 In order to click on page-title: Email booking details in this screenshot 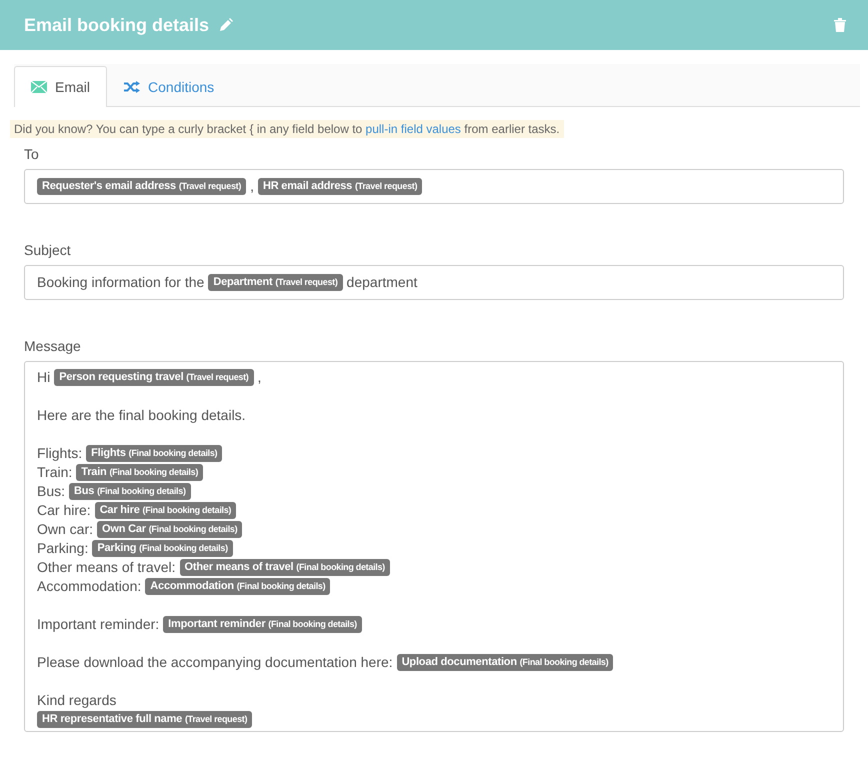, I will do `click(117, 25)`.